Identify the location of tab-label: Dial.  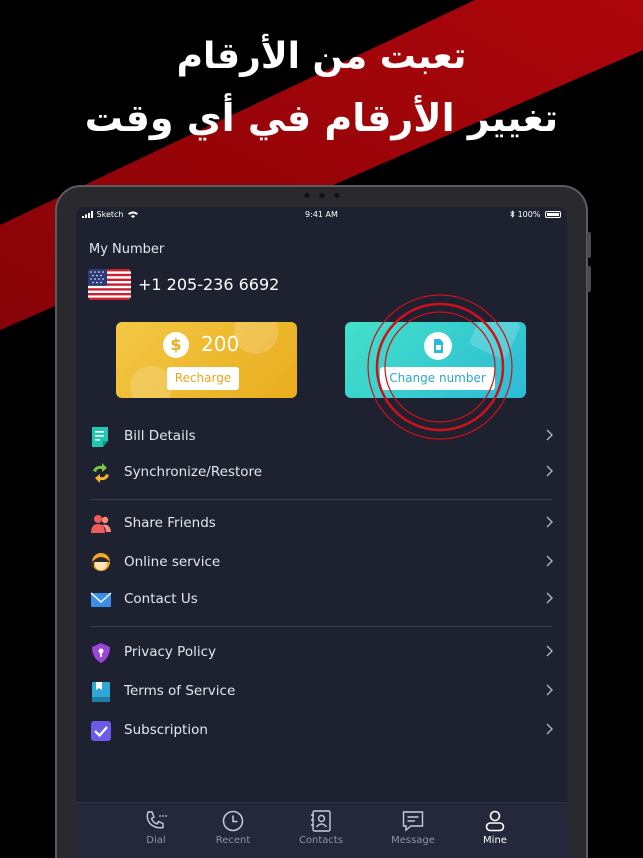
(156, 840).